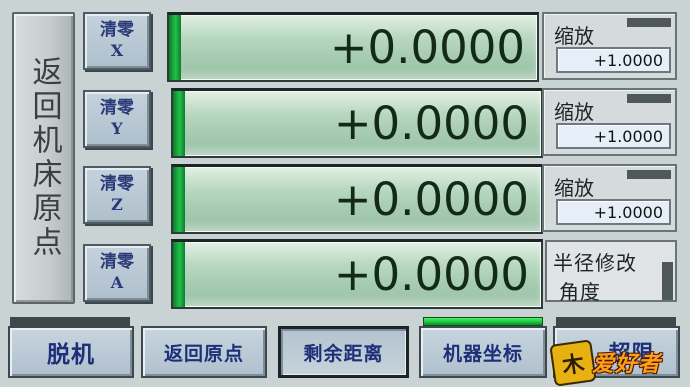 This screenshot has height=387, width=690. What do you see at coordinates (649, 98) in the screenshot?
I see `scale-y-tab` at bounding box center [649, 98].